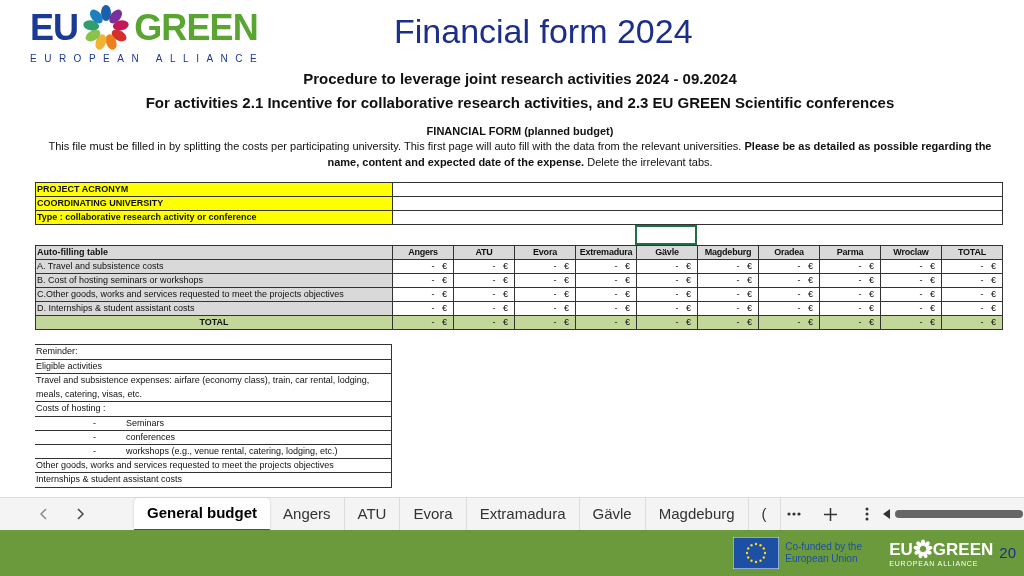 Image resolution: width=1024 pixels, height=576 pixels. What do you see at coordinates (213, 465) in the screenshot?
I see `table-cell: Other goods, works and services requested to meet the projects objectives` at bounding box center [213, 465].